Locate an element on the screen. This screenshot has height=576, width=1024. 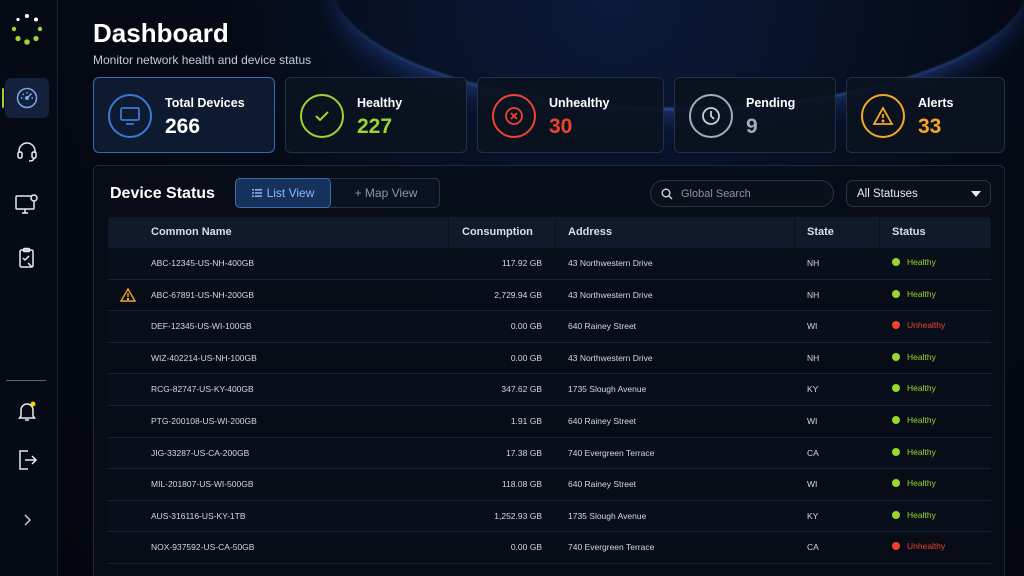
status-text: Unhealthy is located at coordinates (926, 325).